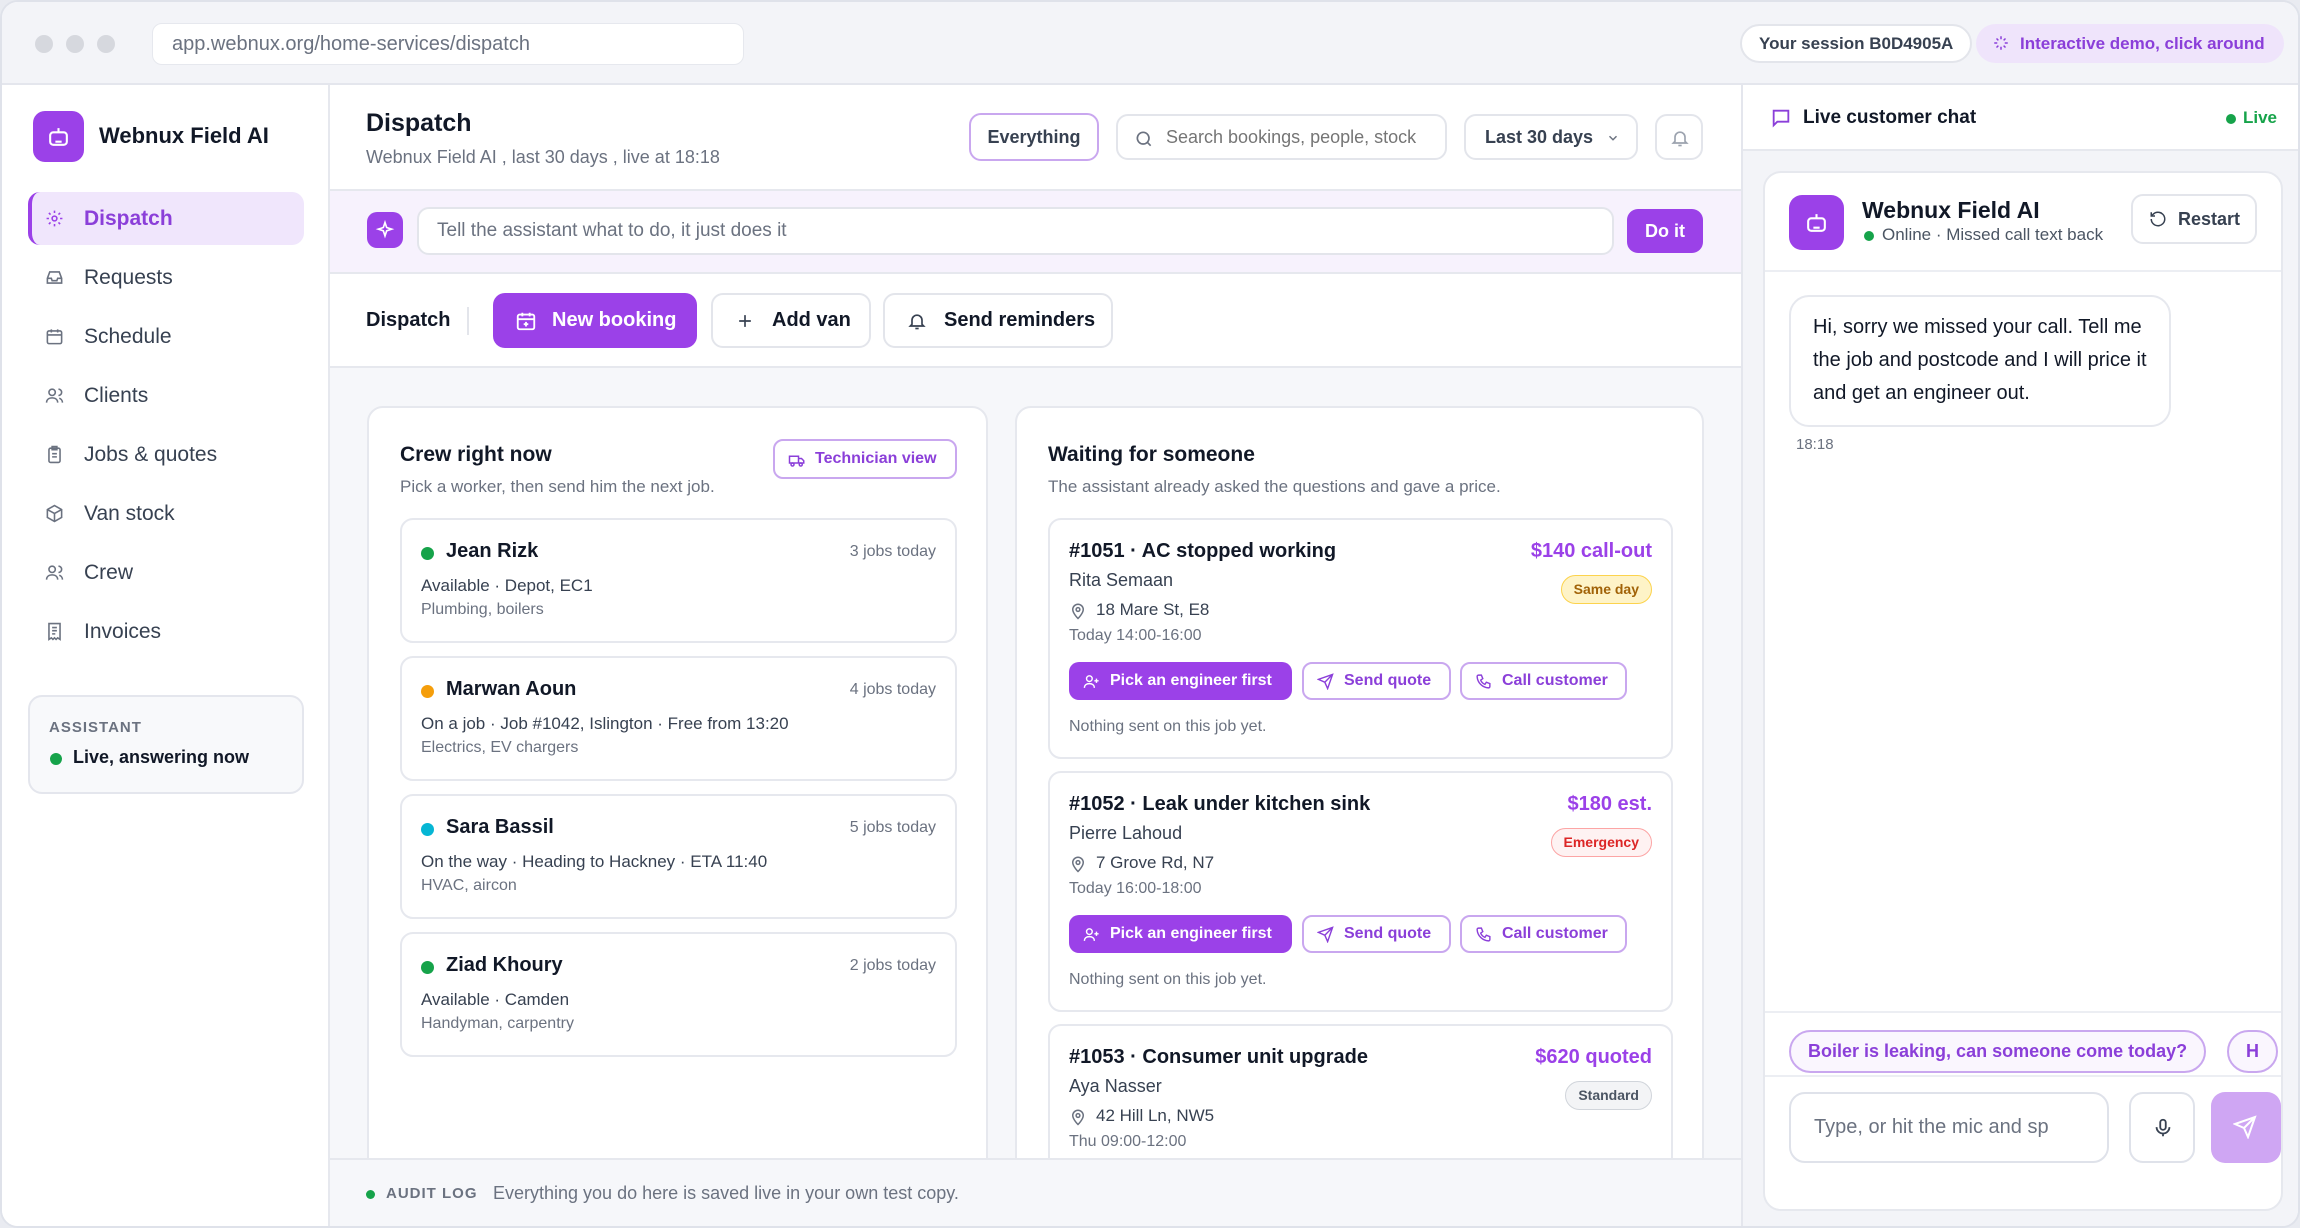 The height and width of the screenshot is (1228, 2300). What do you see at coordinates (1816, 222) in the screenshot?
I see `bot-avatar` at bounding box center [1816, 222].